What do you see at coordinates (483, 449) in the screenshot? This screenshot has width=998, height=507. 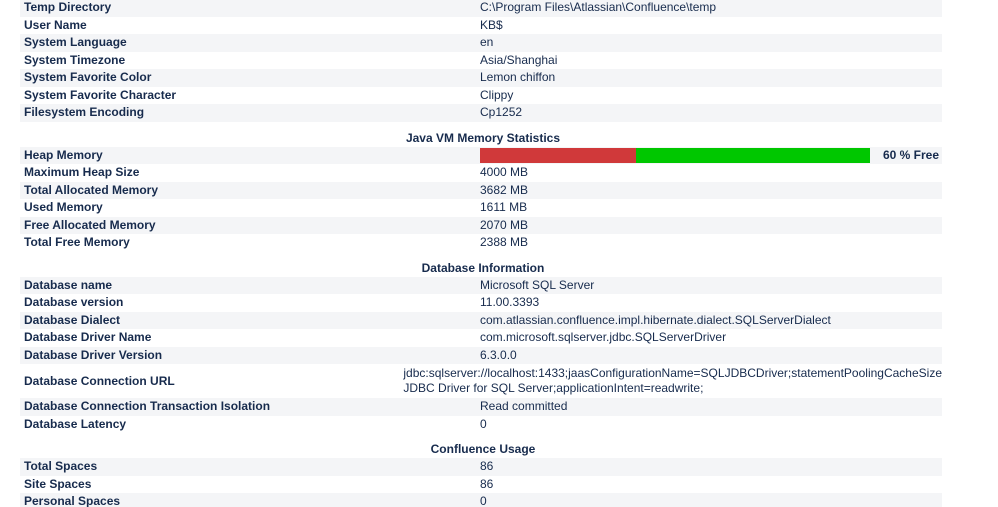 I see `section-title-usage: Confluence Usage` at bounding box center [483, 449].